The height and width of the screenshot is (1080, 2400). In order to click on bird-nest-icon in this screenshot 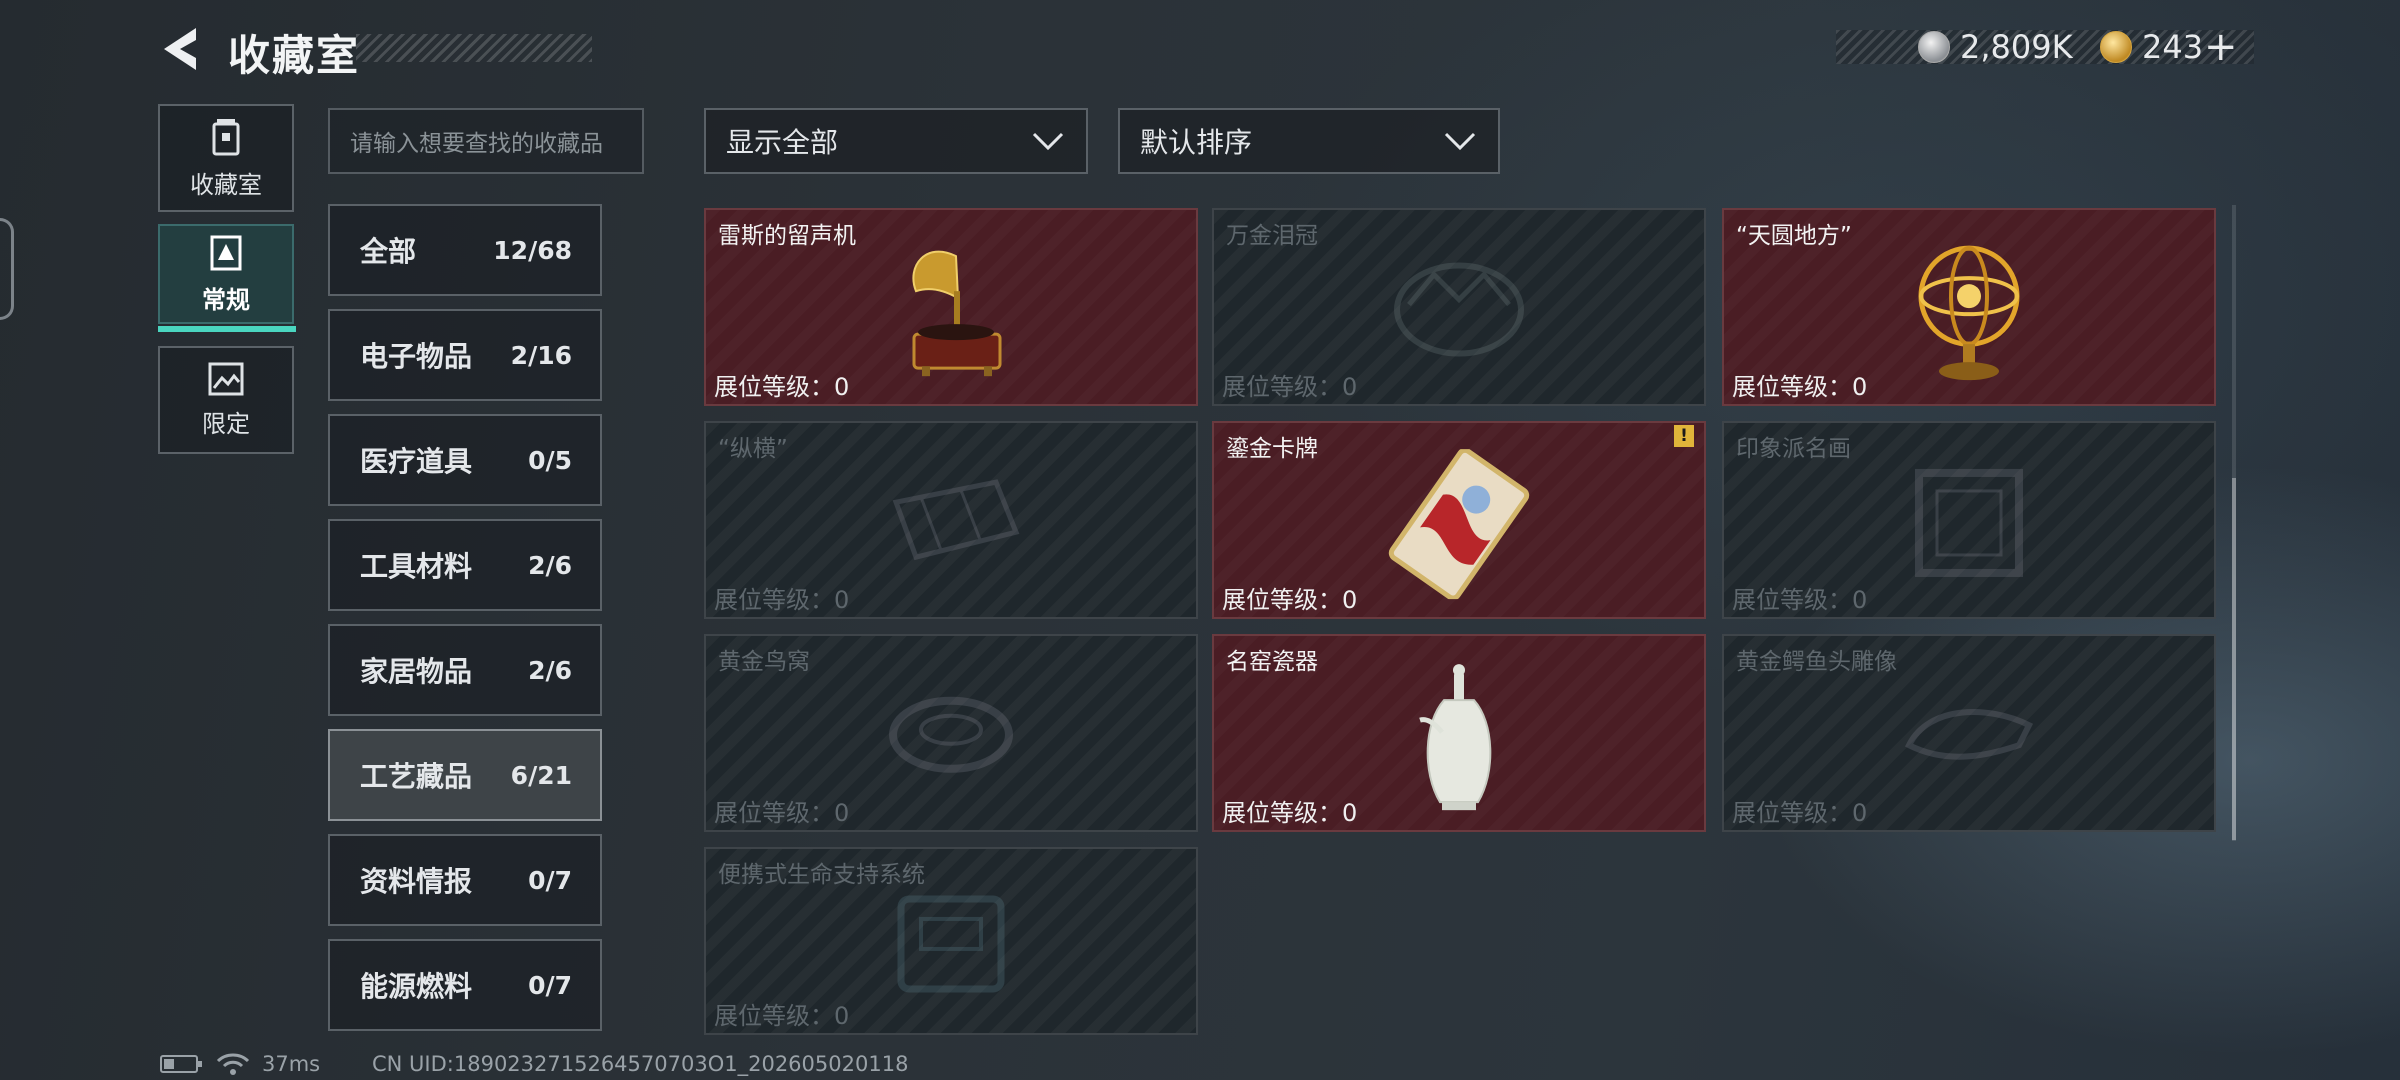, I will do `click(951, 737)`.